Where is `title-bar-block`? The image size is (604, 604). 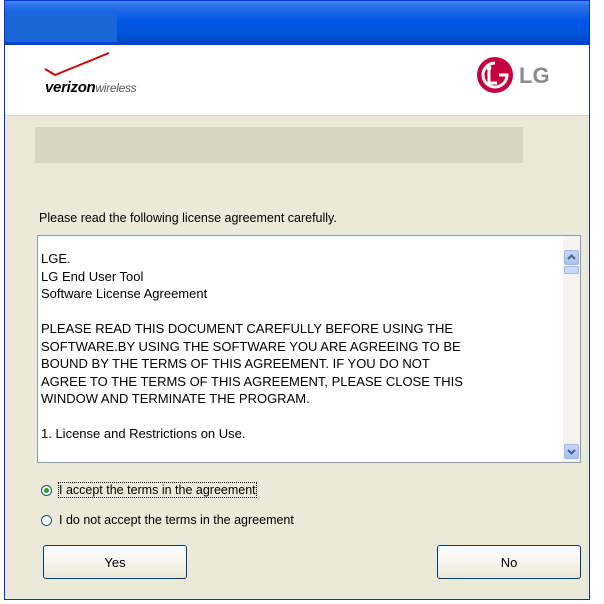 title-bar-block is located at coordinates (61, 27).